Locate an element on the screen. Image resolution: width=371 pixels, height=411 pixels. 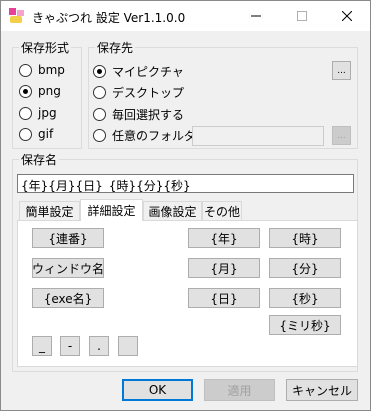
dest-radio-ask-every-time: 毎回選択する is located at coordinates (138, 114).